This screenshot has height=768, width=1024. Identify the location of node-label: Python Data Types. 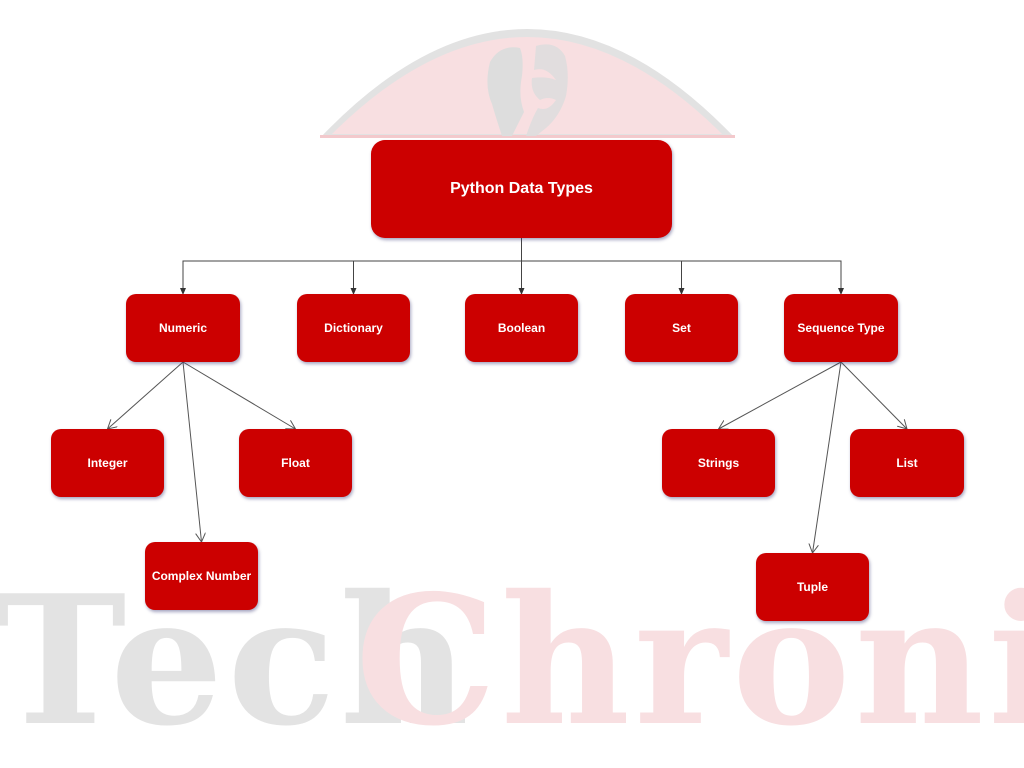
(521, 188).